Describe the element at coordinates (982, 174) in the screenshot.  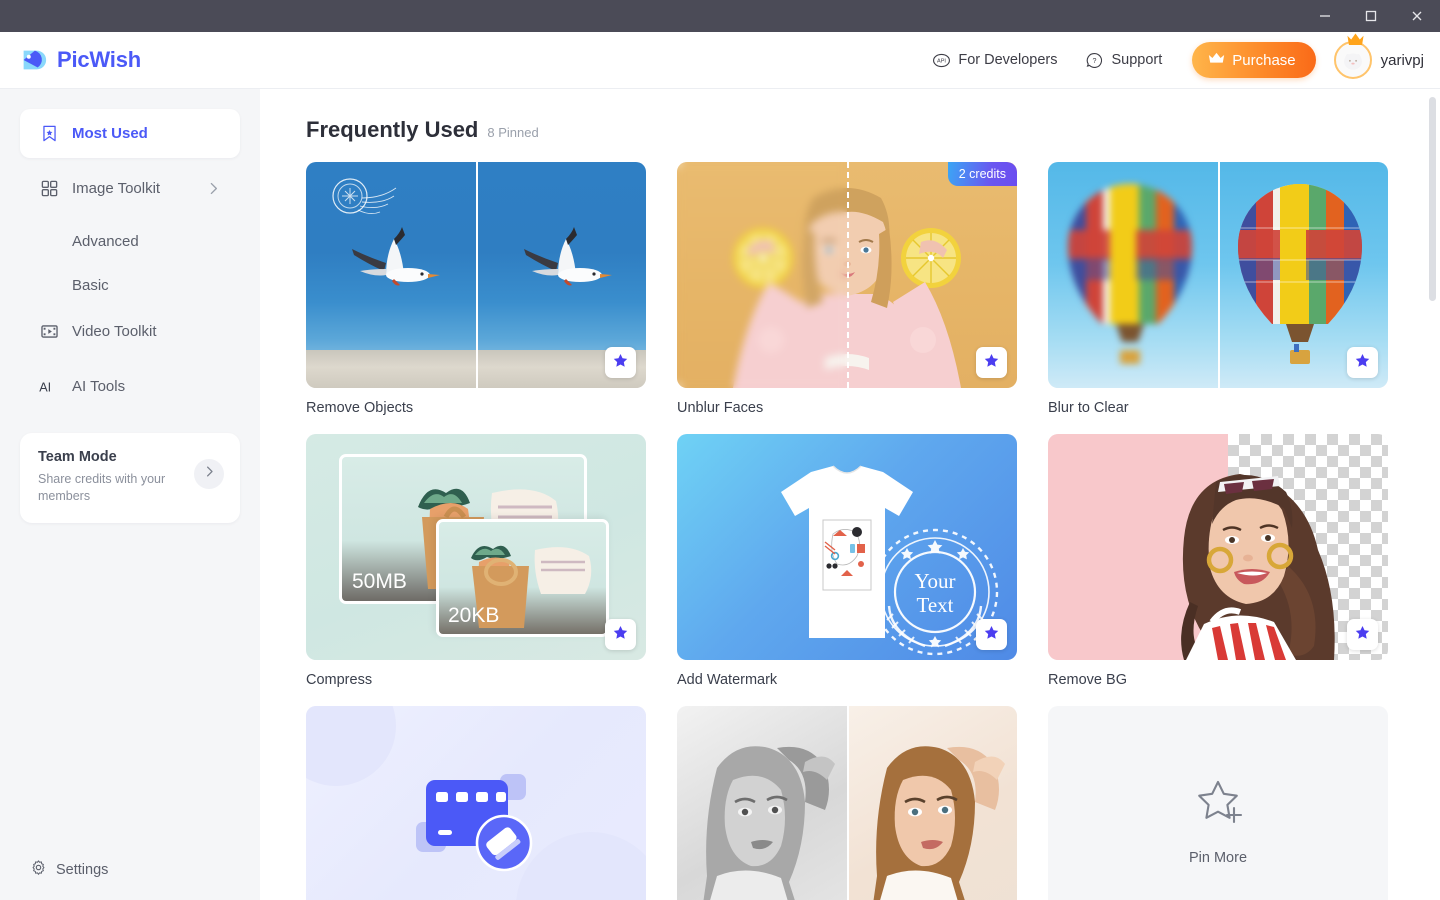
I see `credits-badge: 2 credits` at that location.